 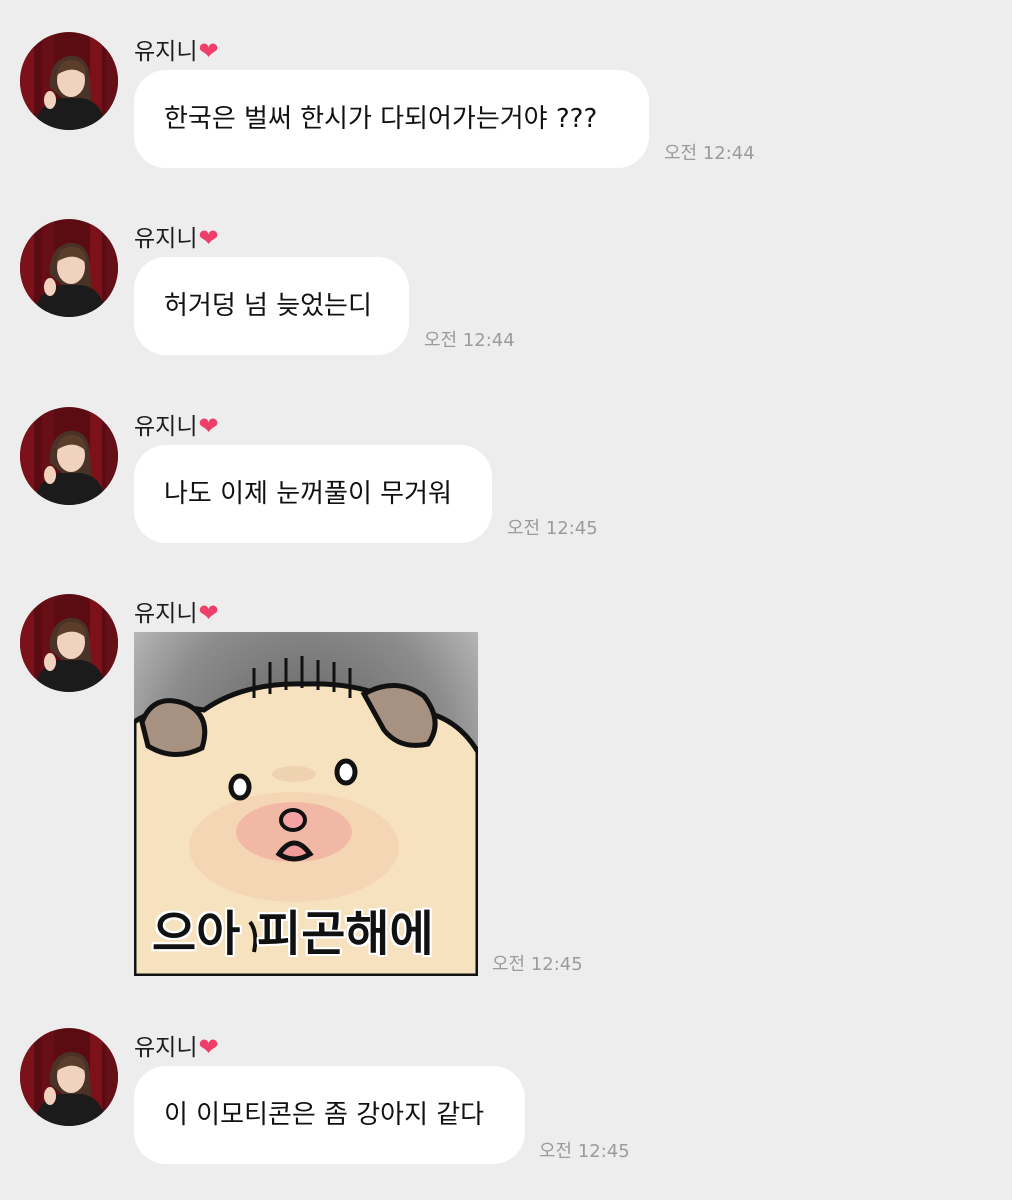 I want to click on message-bubble: 한국은 벌써 한시가 다되어가는거야 ???, so click(x=391, y=119).